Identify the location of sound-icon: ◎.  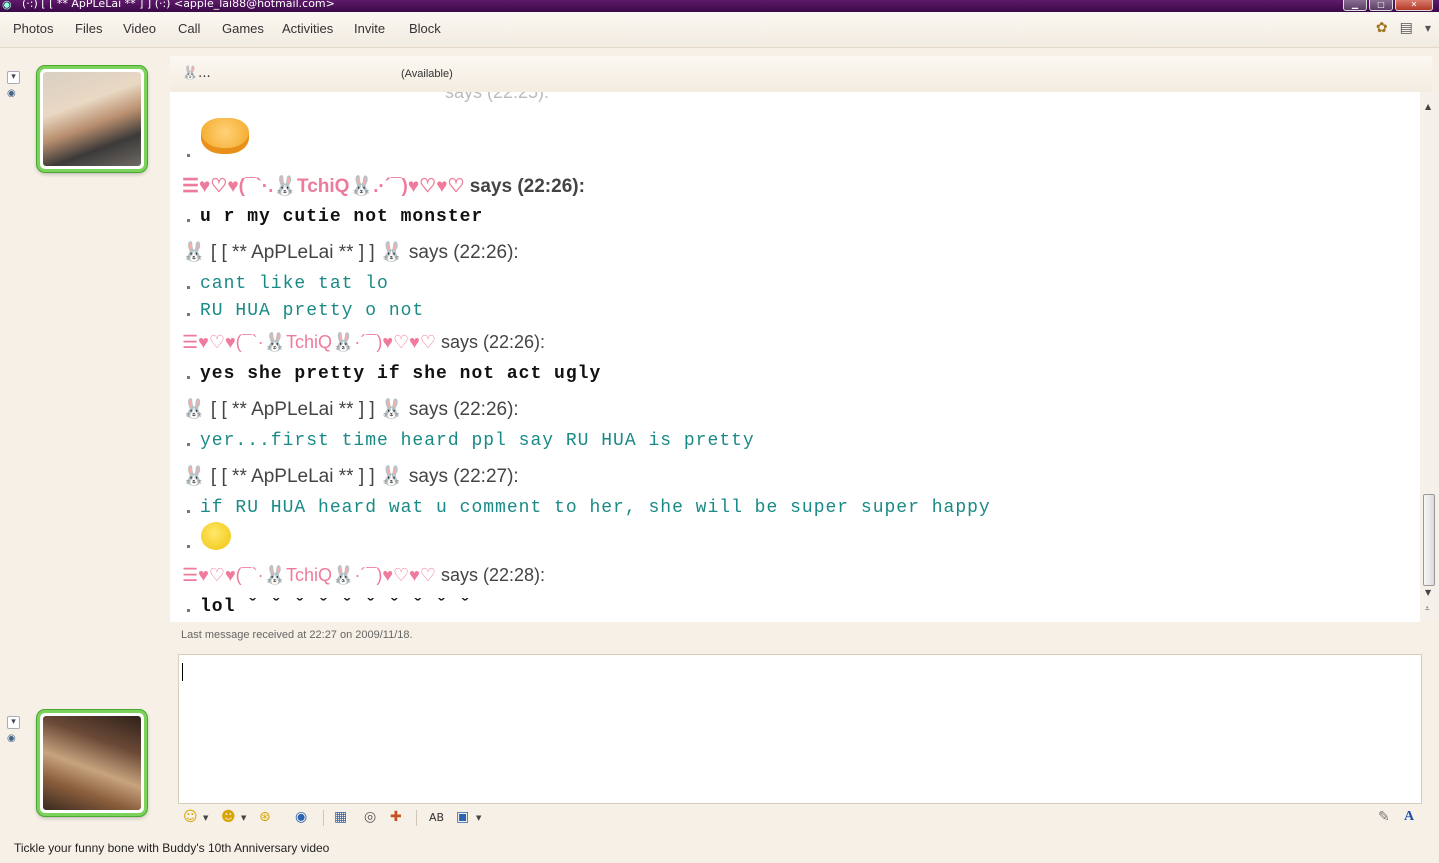
(370, 817).